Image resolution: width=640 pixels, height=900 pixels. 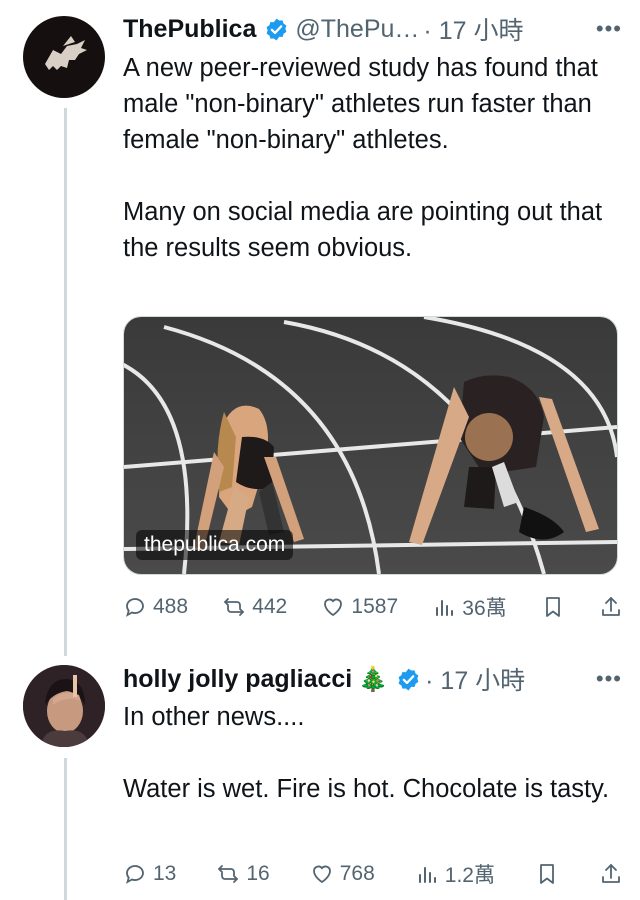 I want to click on repost-button: 442, so click(x=254, y=607).